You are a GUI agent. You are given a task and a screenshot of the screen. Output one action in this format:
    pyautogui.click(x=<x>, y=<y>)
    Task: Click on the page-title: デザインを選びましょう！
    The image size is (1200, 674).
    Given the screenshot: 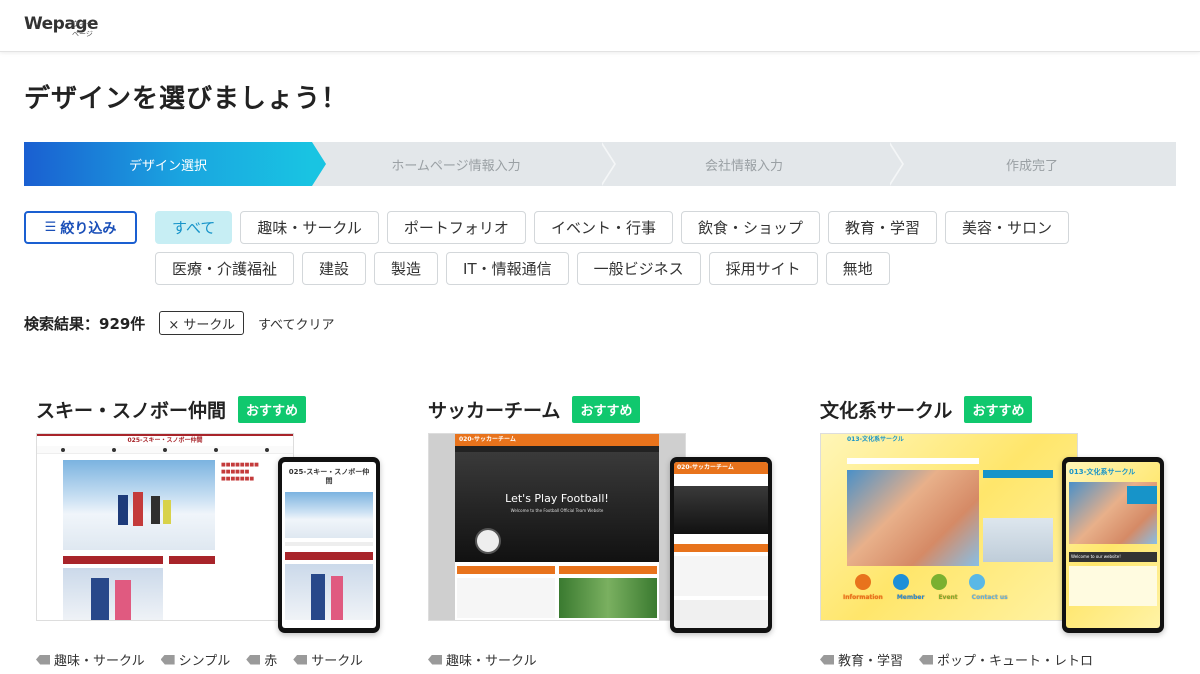 What is the action you would take?
    pyautogui.click(x=186, y=99)
    